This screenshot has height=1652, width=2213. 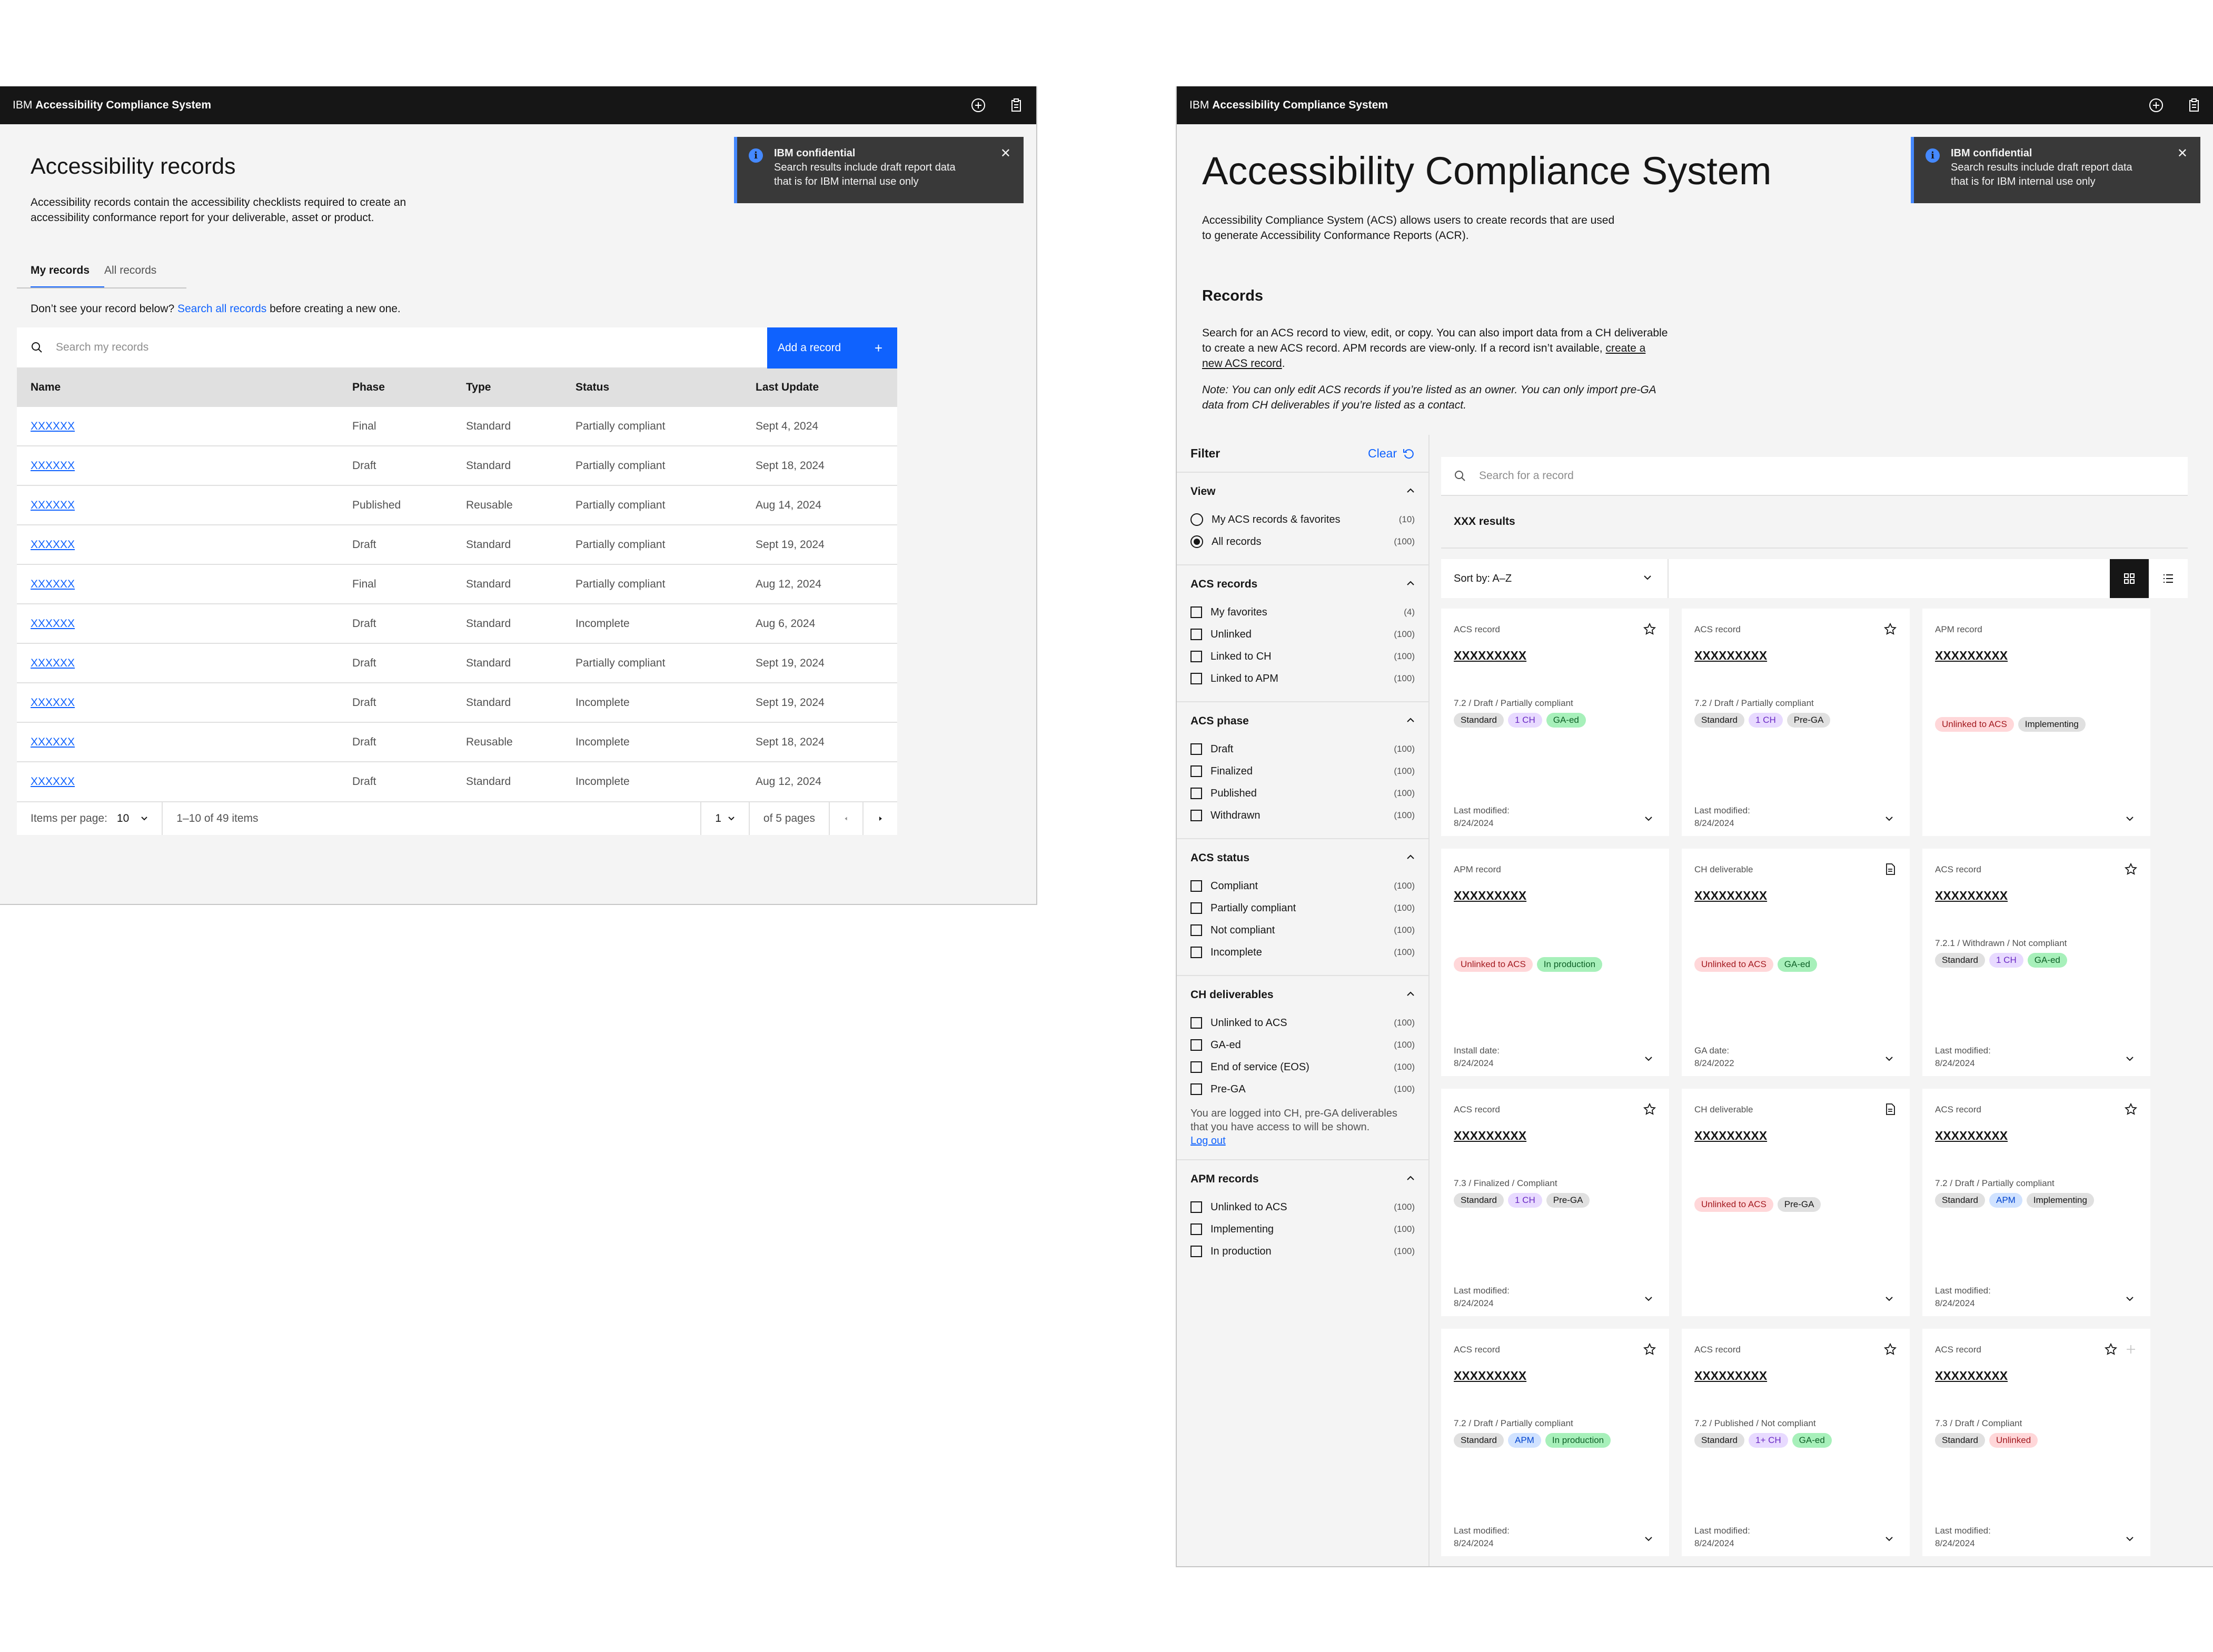 I want to click on column-header-name: Name, so click(x=178, y=387).